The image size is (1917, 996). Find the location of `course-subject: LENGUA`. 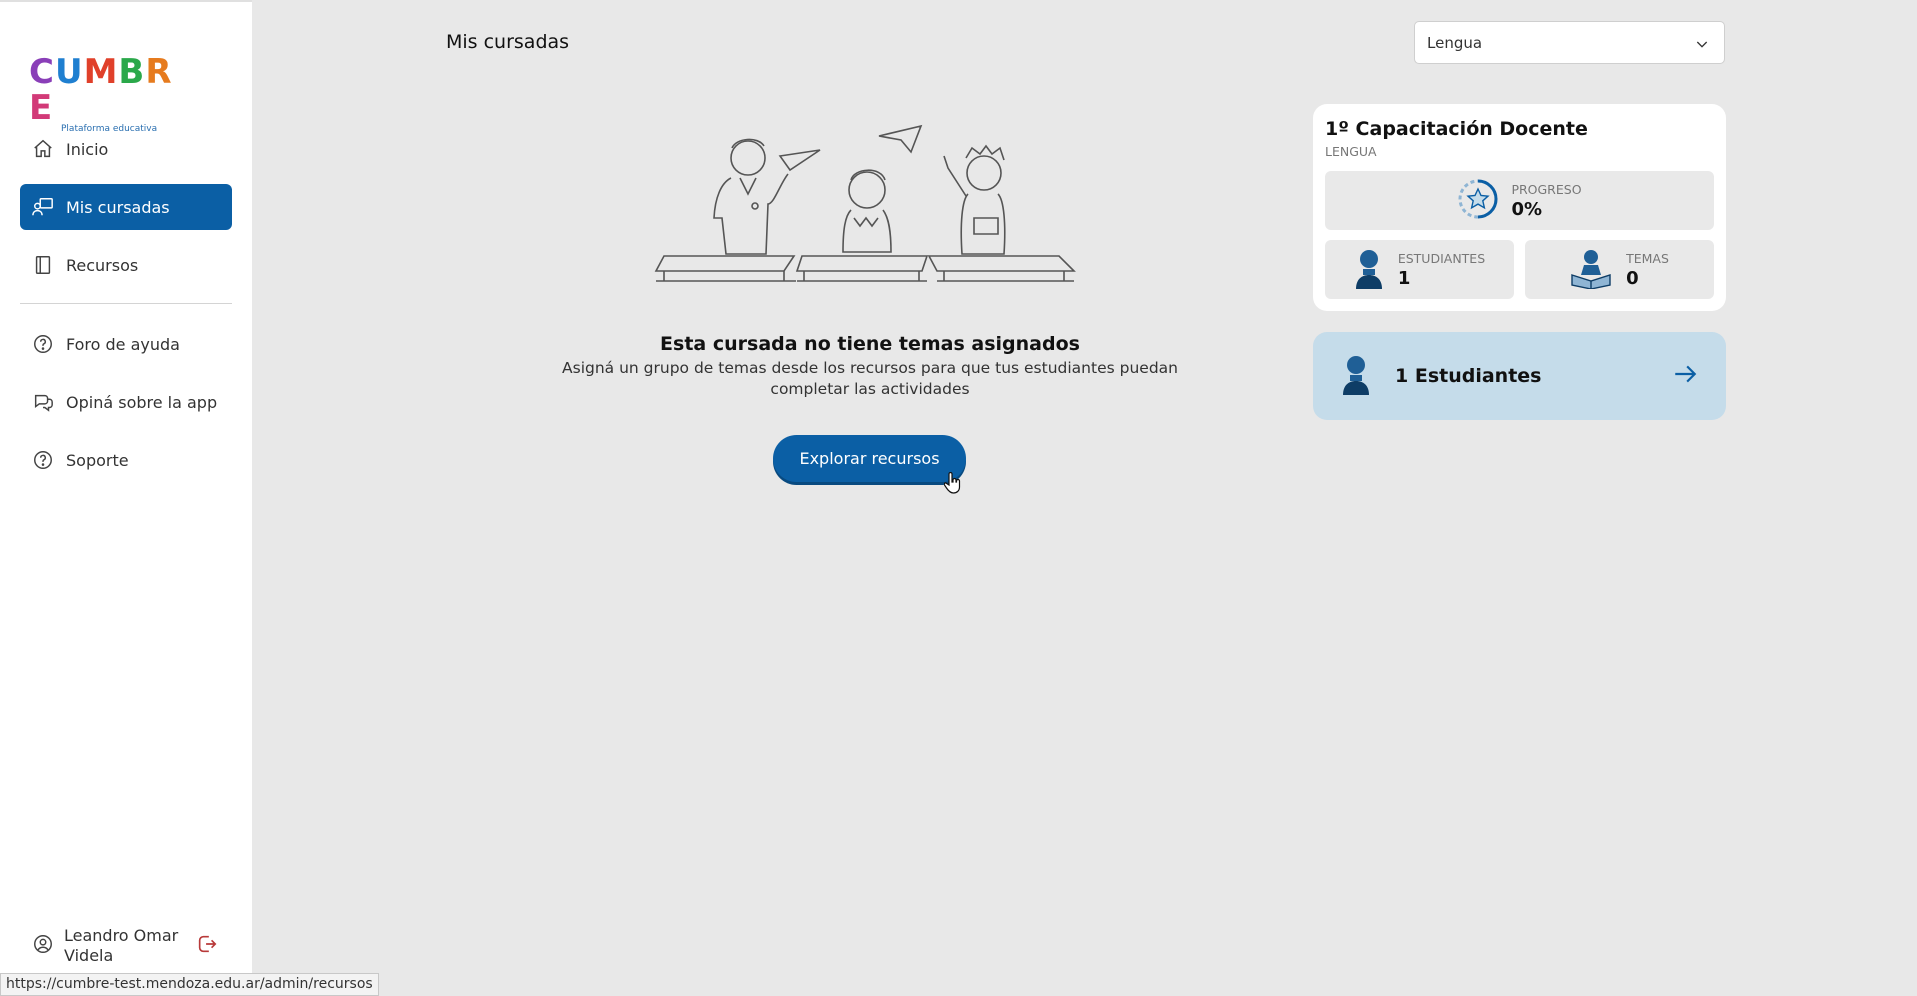

course-subject: LENGUA is located at coordinates (1351, 151).